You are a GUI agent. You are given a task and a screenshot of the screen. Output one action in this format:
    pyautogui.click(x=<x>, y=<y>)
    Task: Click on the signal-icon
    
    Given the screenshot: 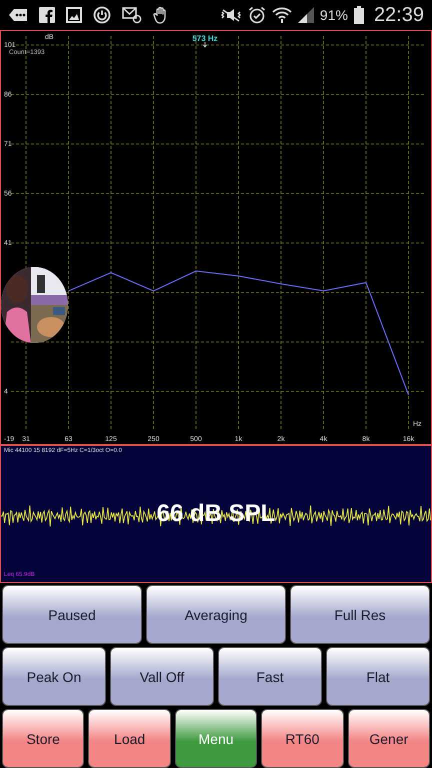 What is the action you would take?
    pyautogui.click(x=306, y=15)
    